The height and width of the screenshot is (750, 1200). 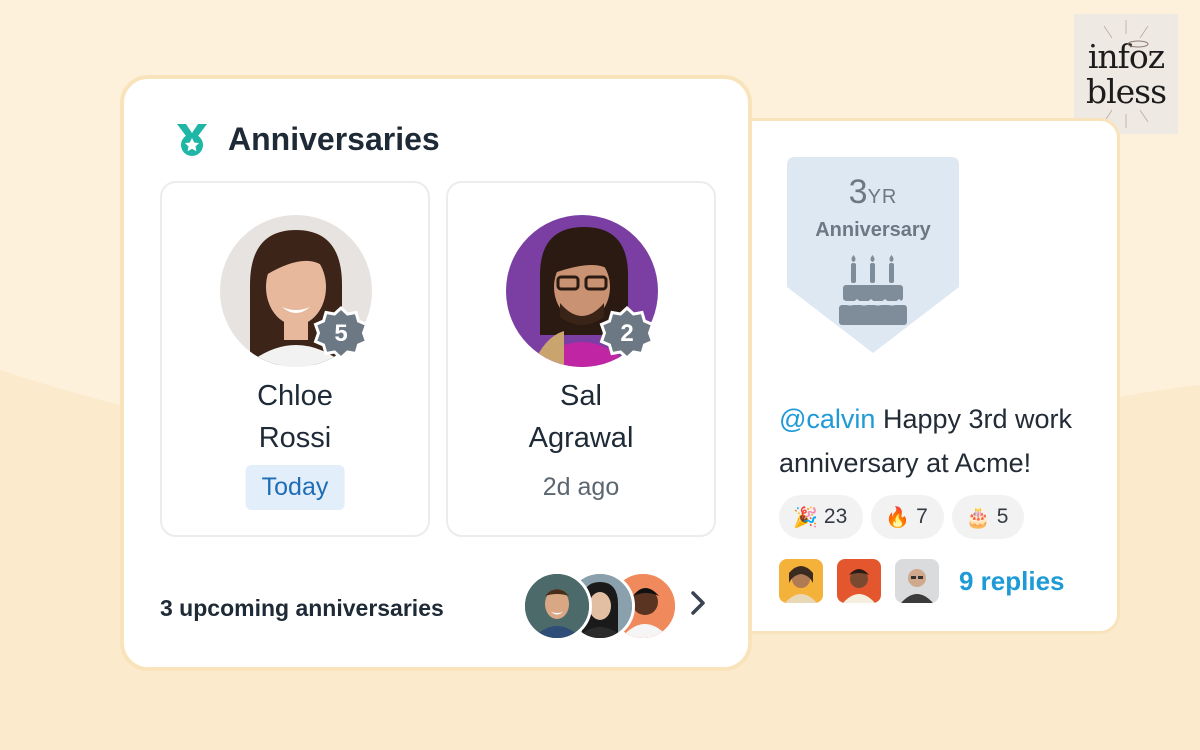 What do you see at coordinates (296, 291) in the screenshot?
I see `avatar: 5` at bounding box center [296, 291].